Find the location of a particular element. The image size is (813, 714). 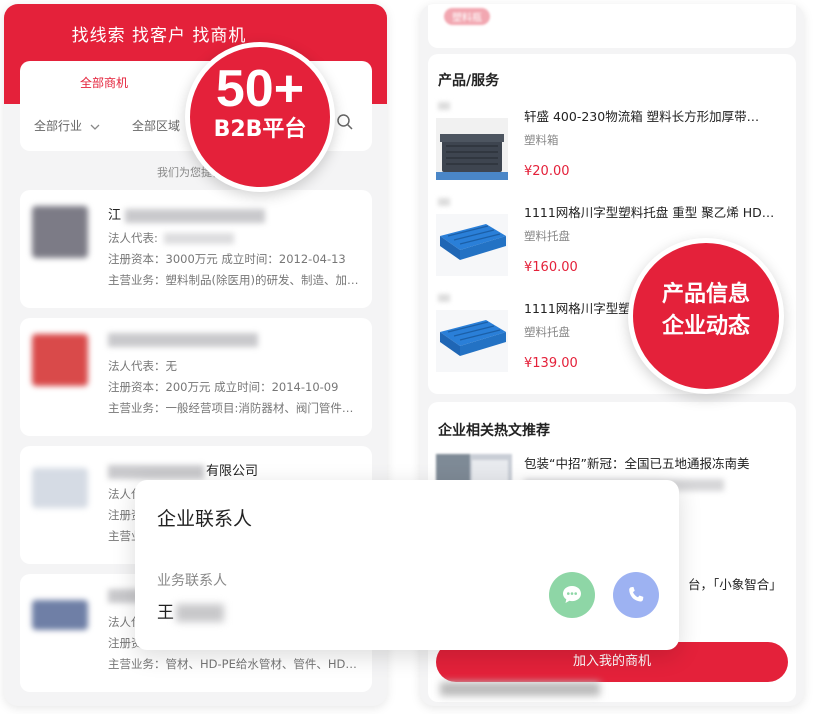

chat-icon is located at coordinates (572, 594).